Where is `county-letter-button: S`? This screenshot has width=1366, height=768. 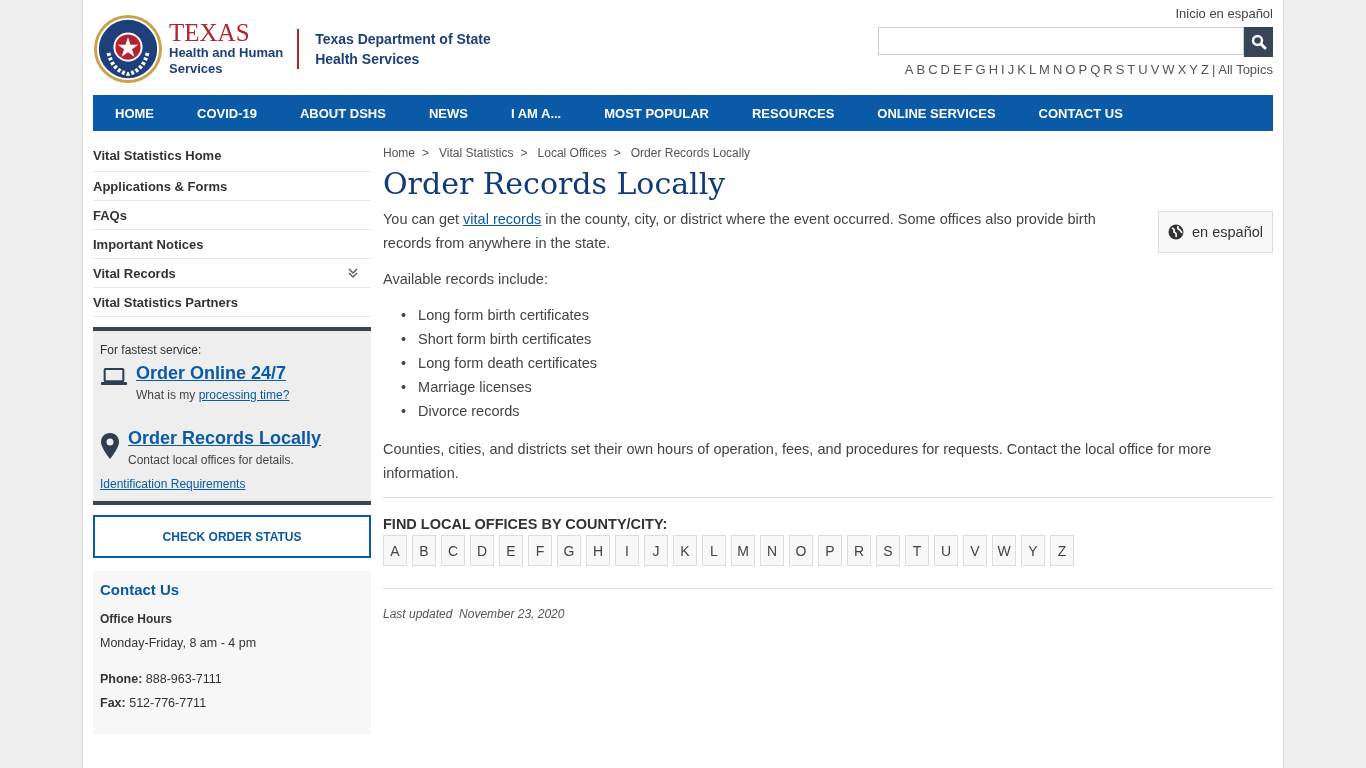 county-letter-button: S is located at coordinates (888, 550).